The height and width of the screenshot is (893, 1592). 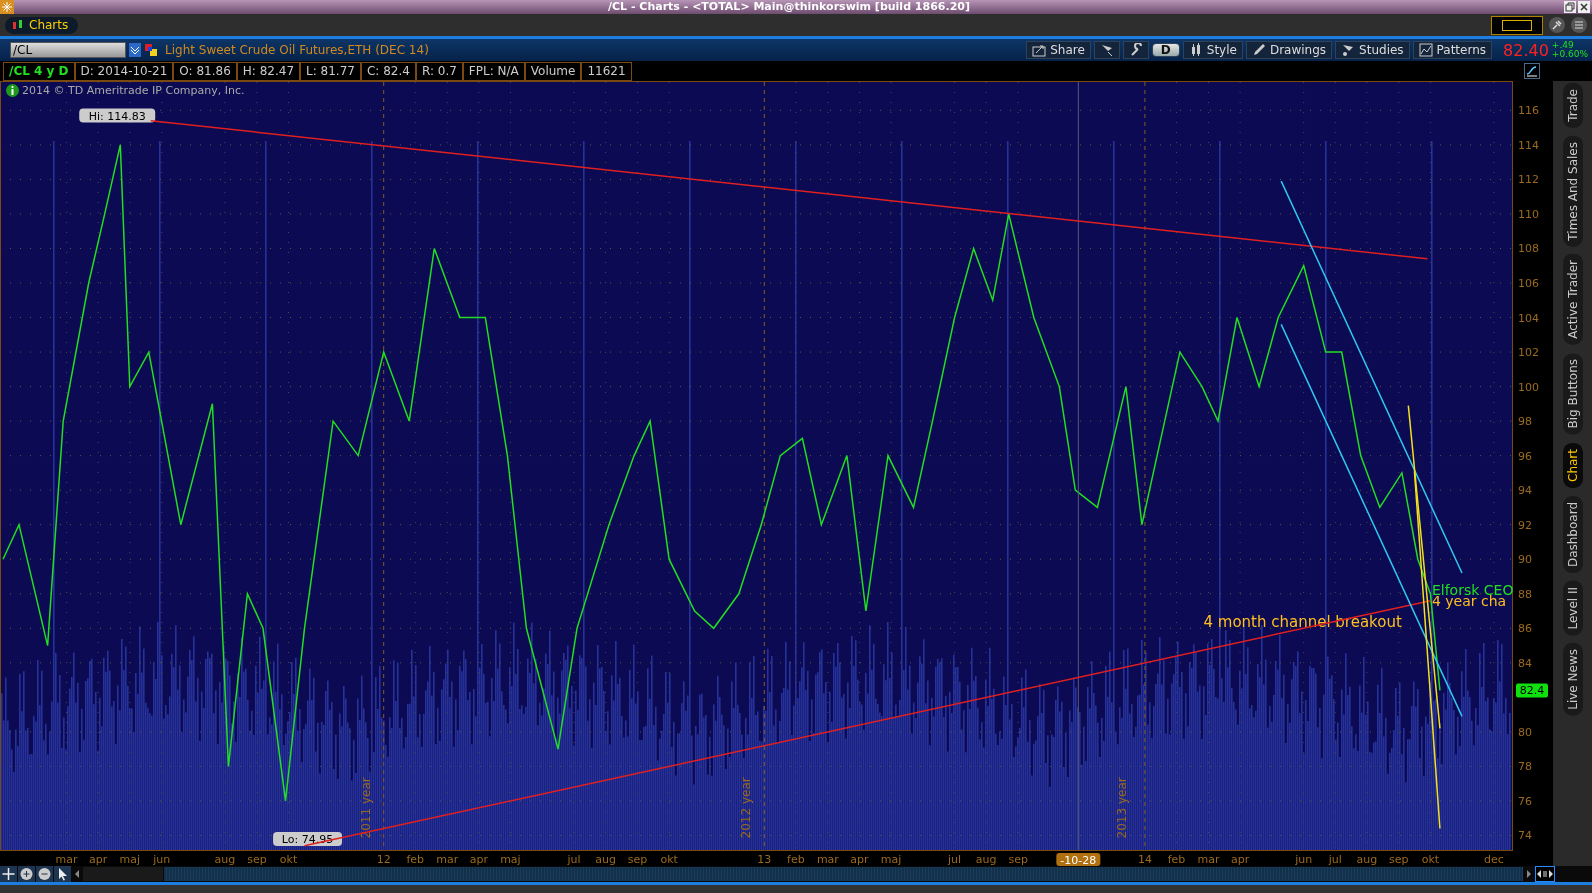 What do you see at coordinates (1572, 608) in the screenshot?
I see `side-tab: Level II` at bounding box center [1572, 608].